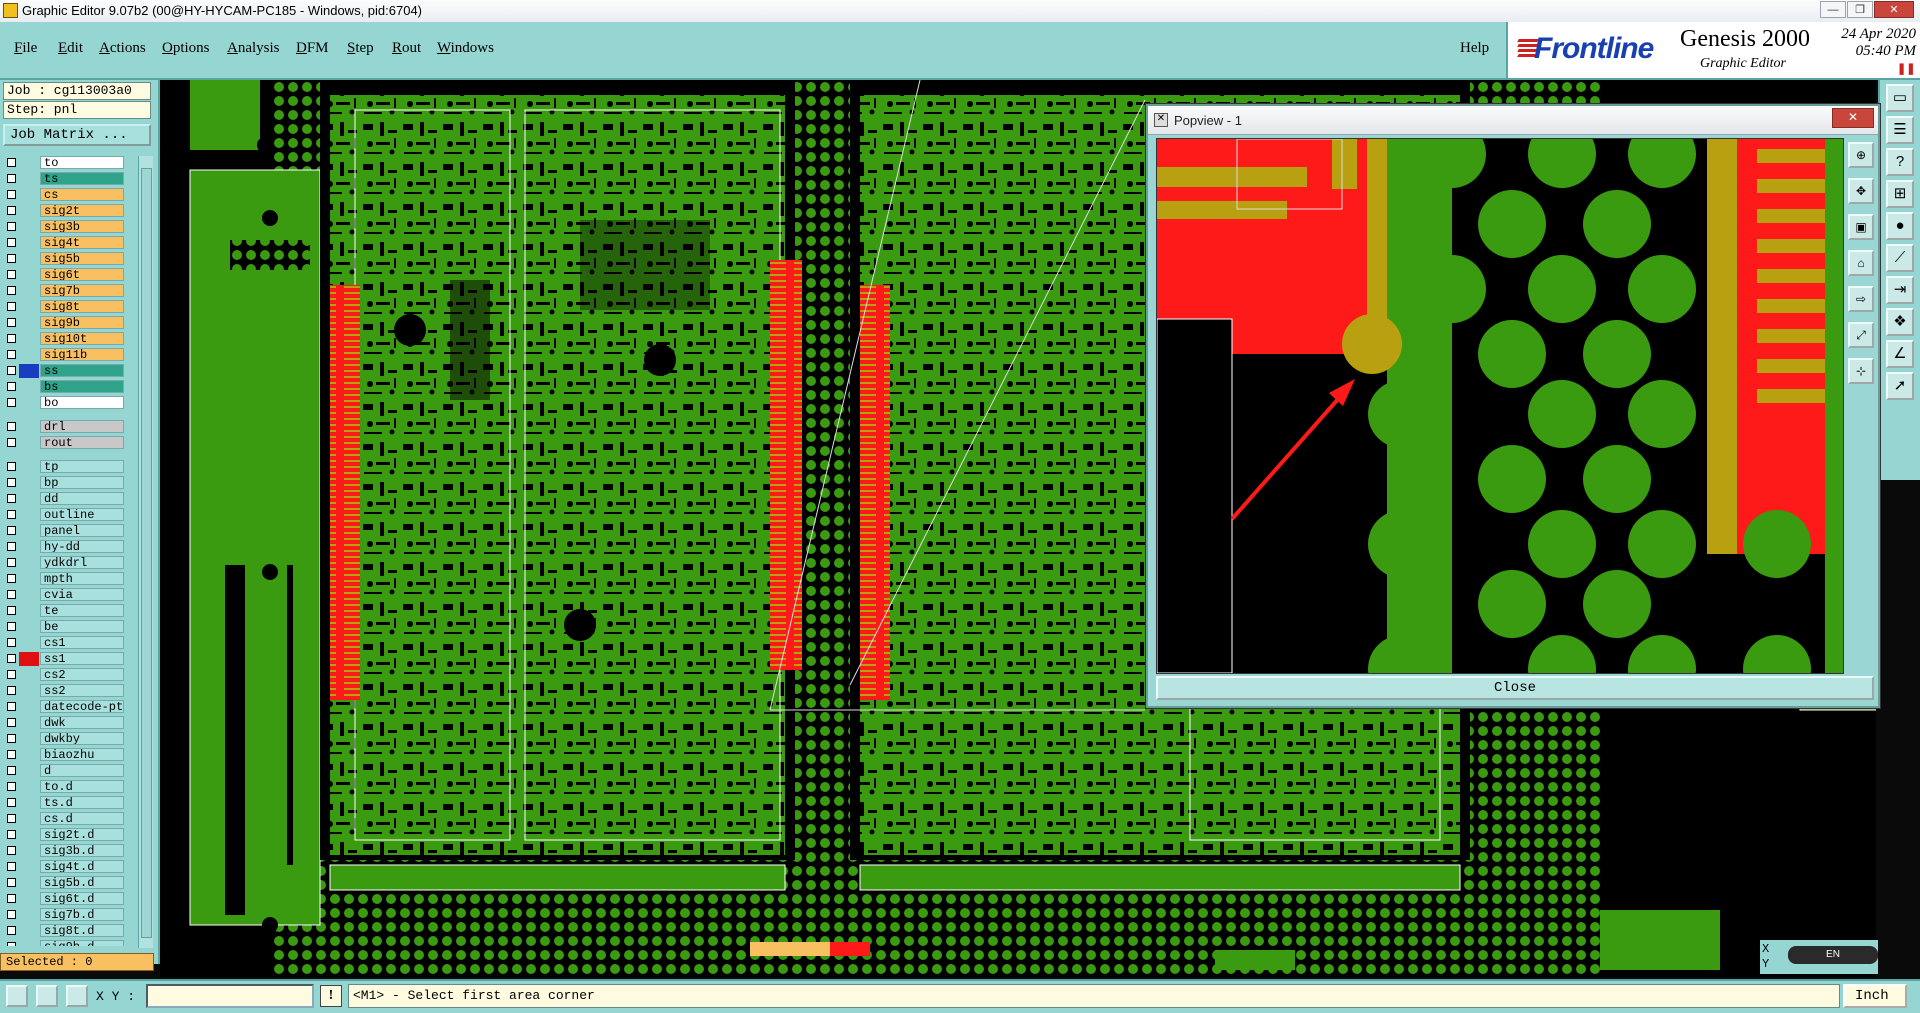 Image resolution: width=1920 pixels, height=1013 pixels. I want to click on layer-row: panel, so click(64, 531).